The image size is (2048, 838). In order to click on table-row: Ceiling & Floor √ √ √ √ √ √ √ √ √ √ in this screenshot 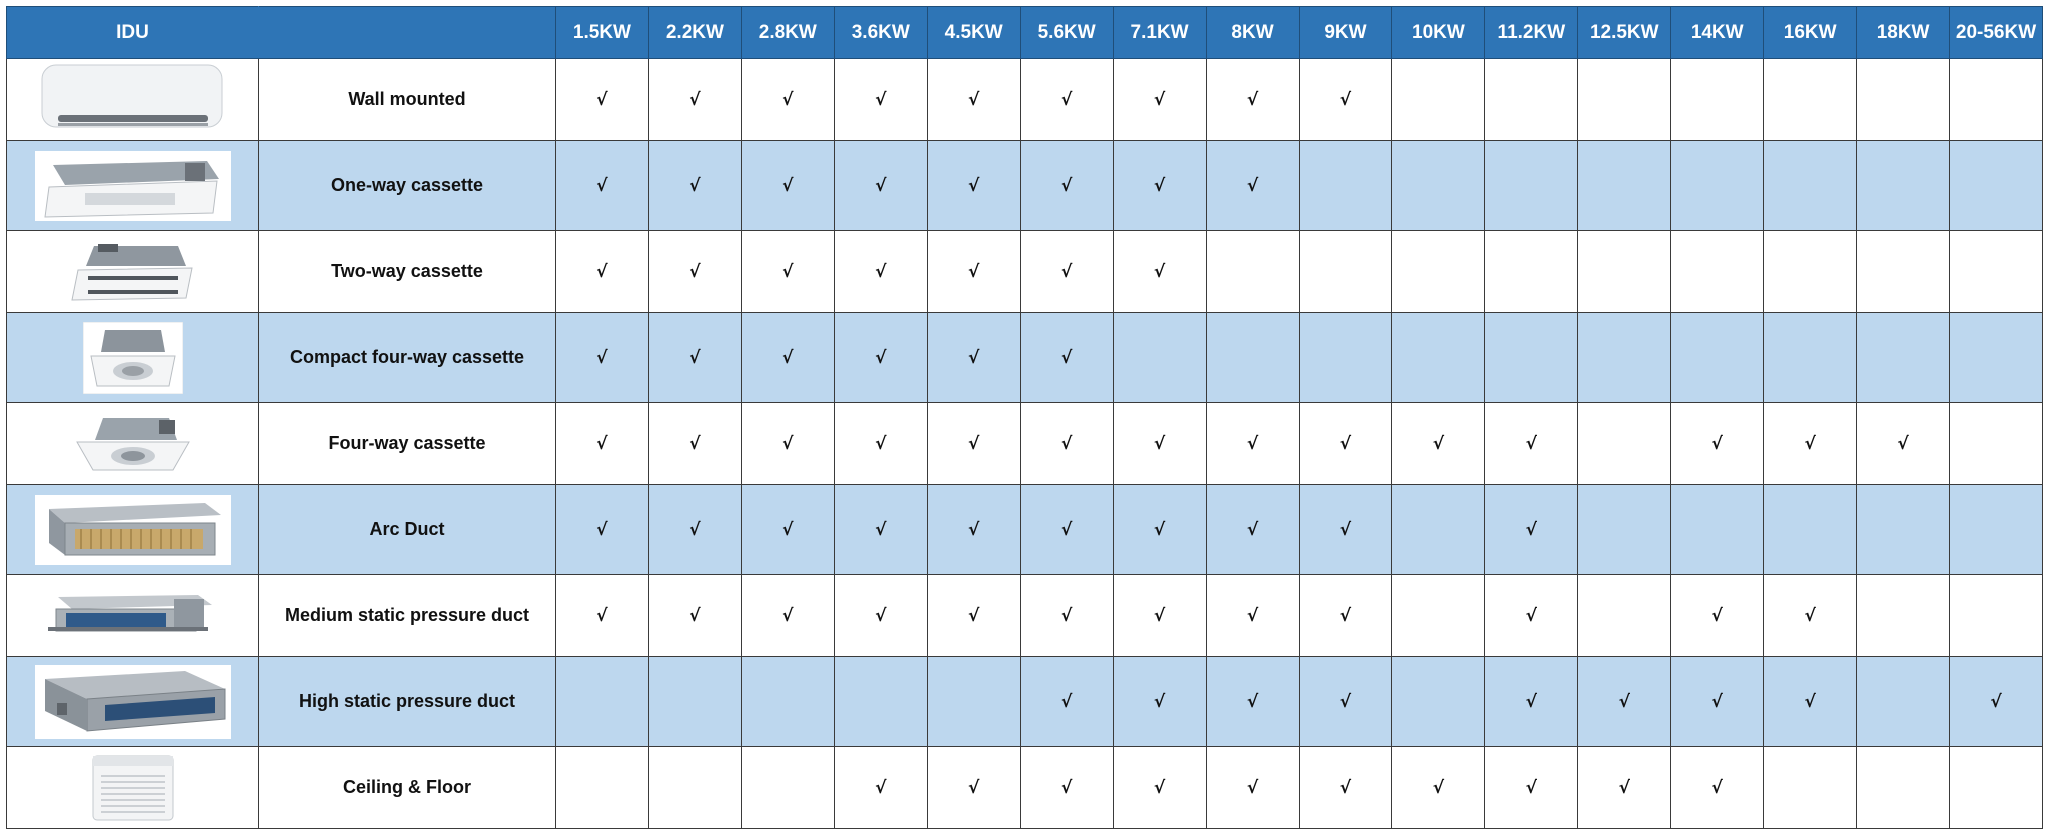, I will do `click(1024, 787)`.